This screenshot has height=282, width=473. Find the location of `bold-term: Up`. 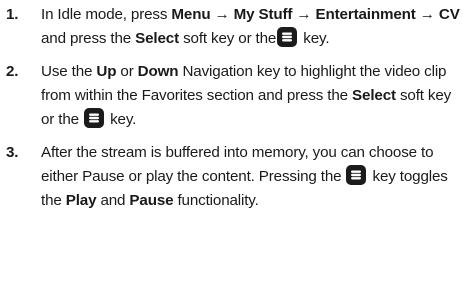

bold-term: Up is located at coordinates (106, 71).